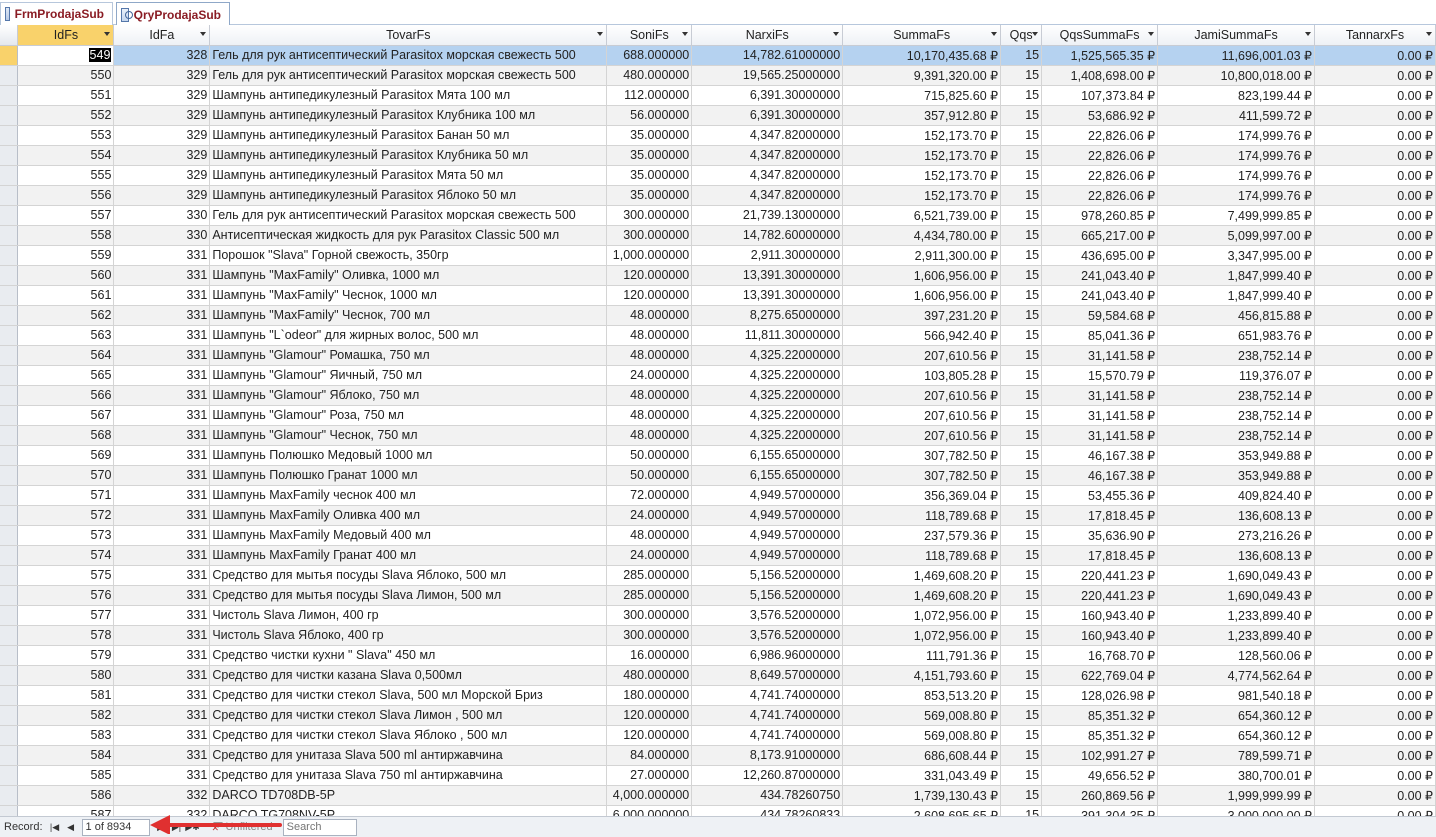 Image resolution: width=1436 pixels, height=837 pixels. Describe the element at coordinates (1236, 475) in the screenshot. I see `cell-jamisummafs: 353,949.88 ₽` at that location.